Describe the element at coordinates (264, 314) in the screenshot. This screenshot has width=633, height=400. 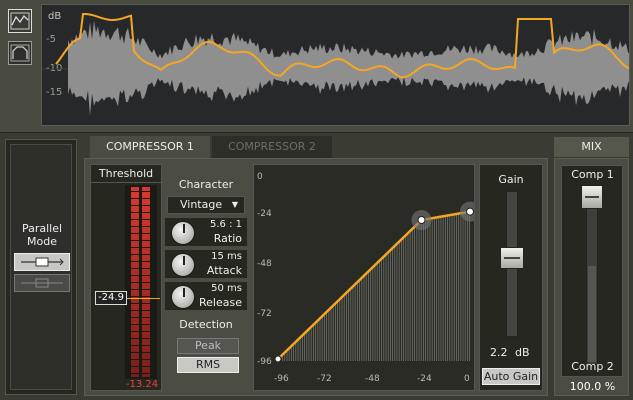
I see `graph-y-tick: -72` at that location.